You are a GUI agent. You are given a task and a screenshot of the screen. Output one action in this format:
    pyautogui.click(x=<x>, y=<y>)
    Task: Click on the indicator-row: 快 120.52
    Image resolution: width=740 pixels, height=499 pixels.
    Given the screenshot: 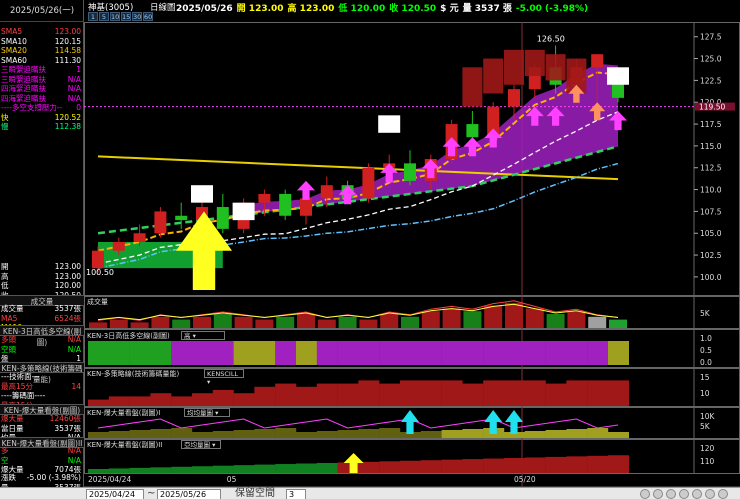 What is the action you would take?
    pyautogui.click(x=42, y=118)
    